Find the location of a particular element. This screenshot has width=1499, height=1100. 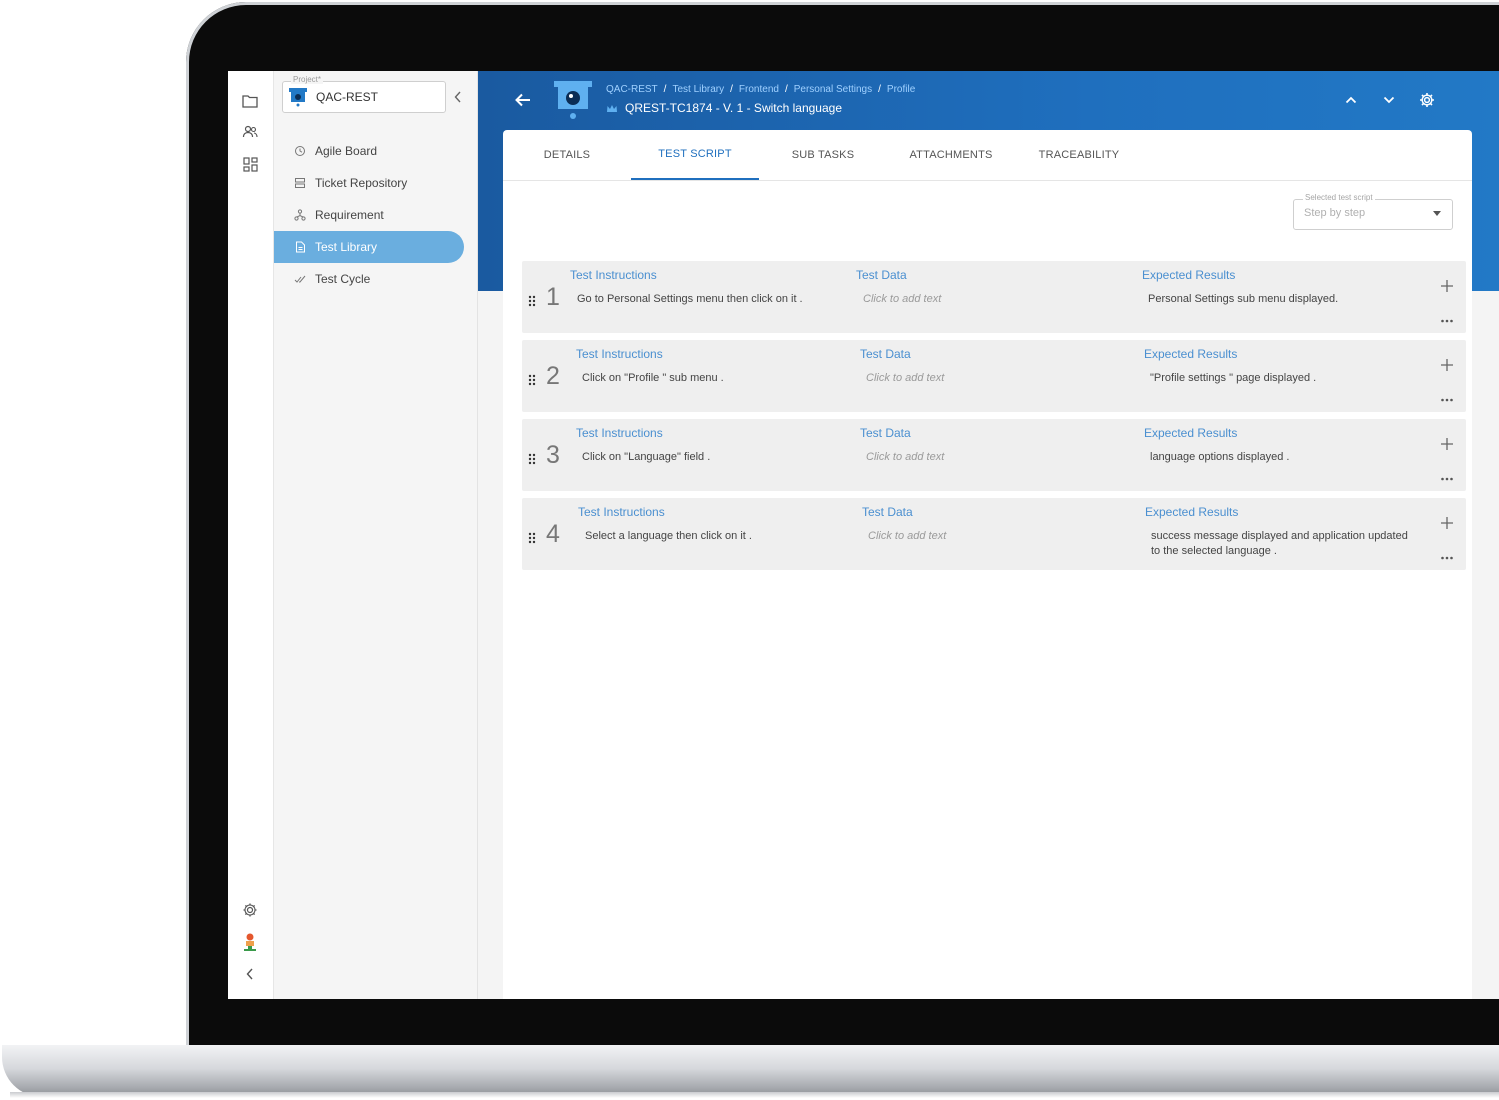

instructions-value: Select a language then click on it . is located at coordinates (717, 536).